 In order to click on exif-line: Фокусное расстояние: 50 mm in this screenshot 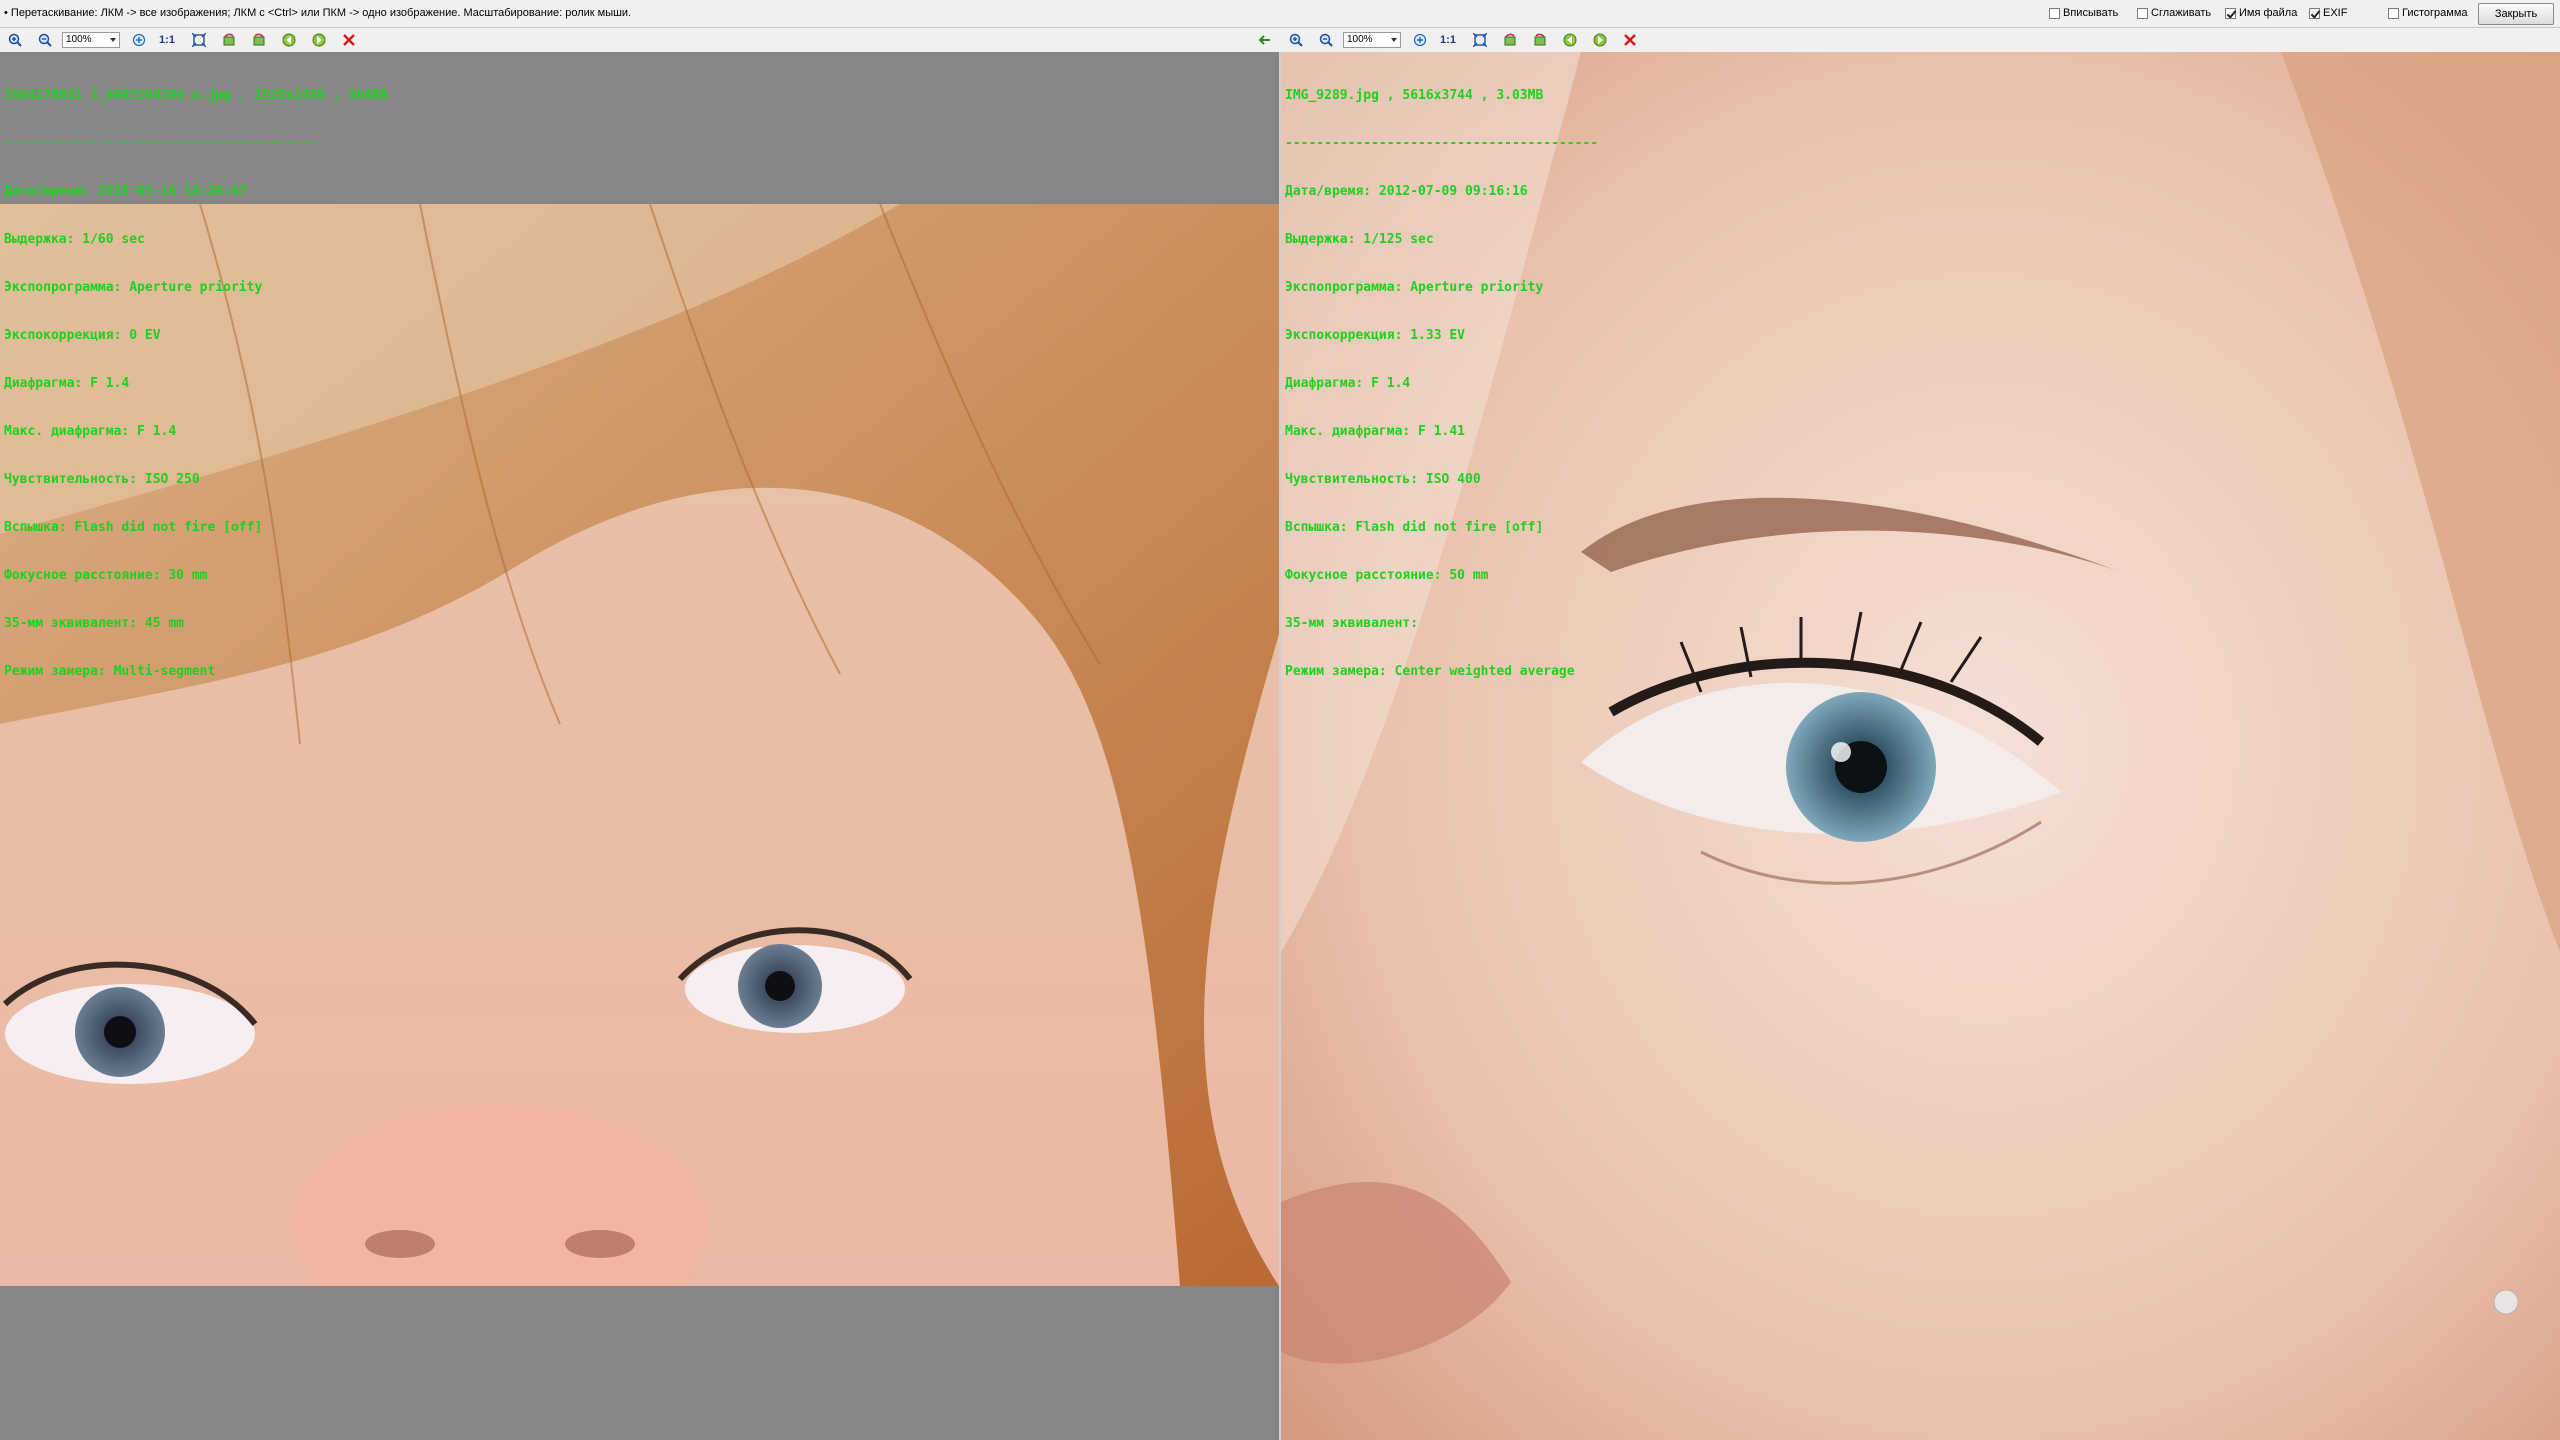, I will do `click(1387, 575)`.